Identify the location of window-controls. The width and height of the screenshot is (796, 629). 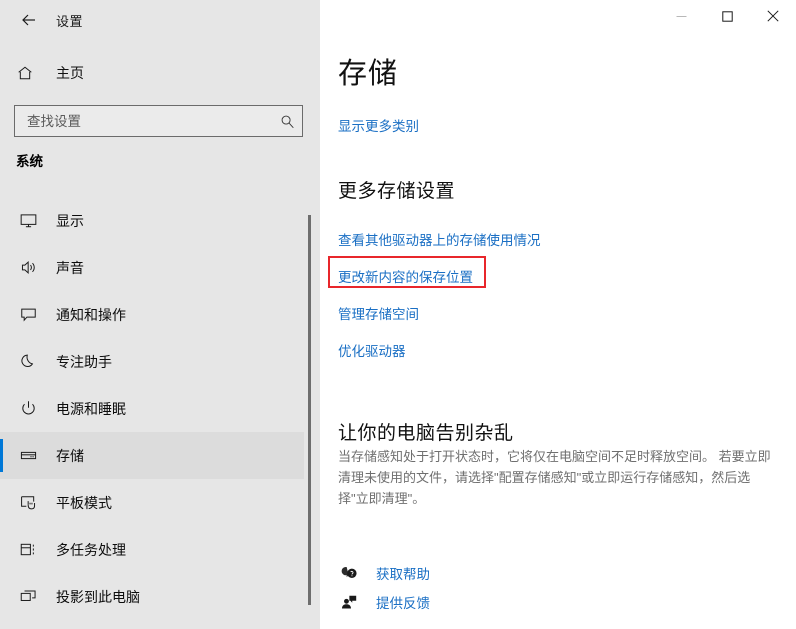
(727, 16).